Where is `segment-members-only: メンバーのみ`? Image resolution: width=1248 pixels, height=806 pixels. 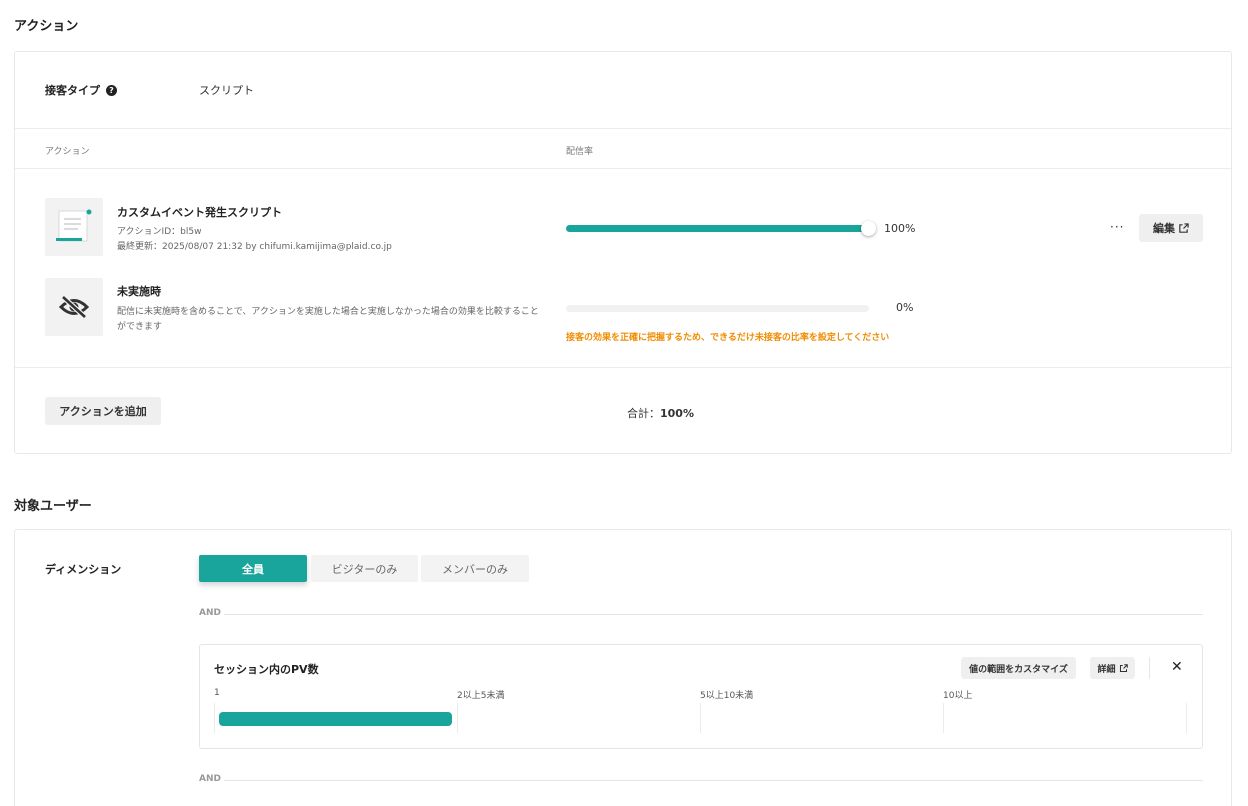
segment-members-only: メンバーのみ is located at coordinates (475, 568).